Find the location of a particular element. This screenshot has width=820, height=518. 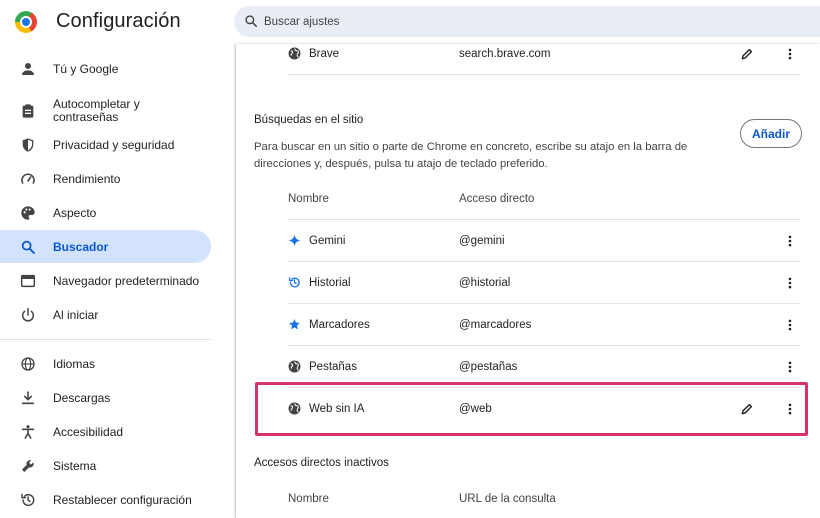

sidebar-item-appearance: Aspecto is located at coordinates (105, 212).